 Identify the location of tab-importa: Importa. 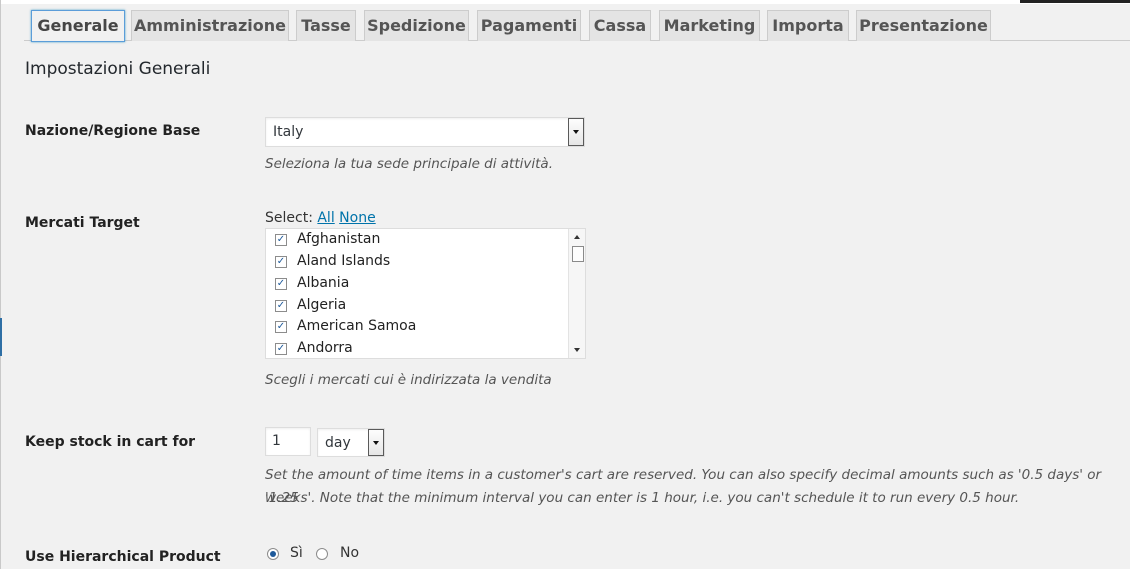
(808, 25).